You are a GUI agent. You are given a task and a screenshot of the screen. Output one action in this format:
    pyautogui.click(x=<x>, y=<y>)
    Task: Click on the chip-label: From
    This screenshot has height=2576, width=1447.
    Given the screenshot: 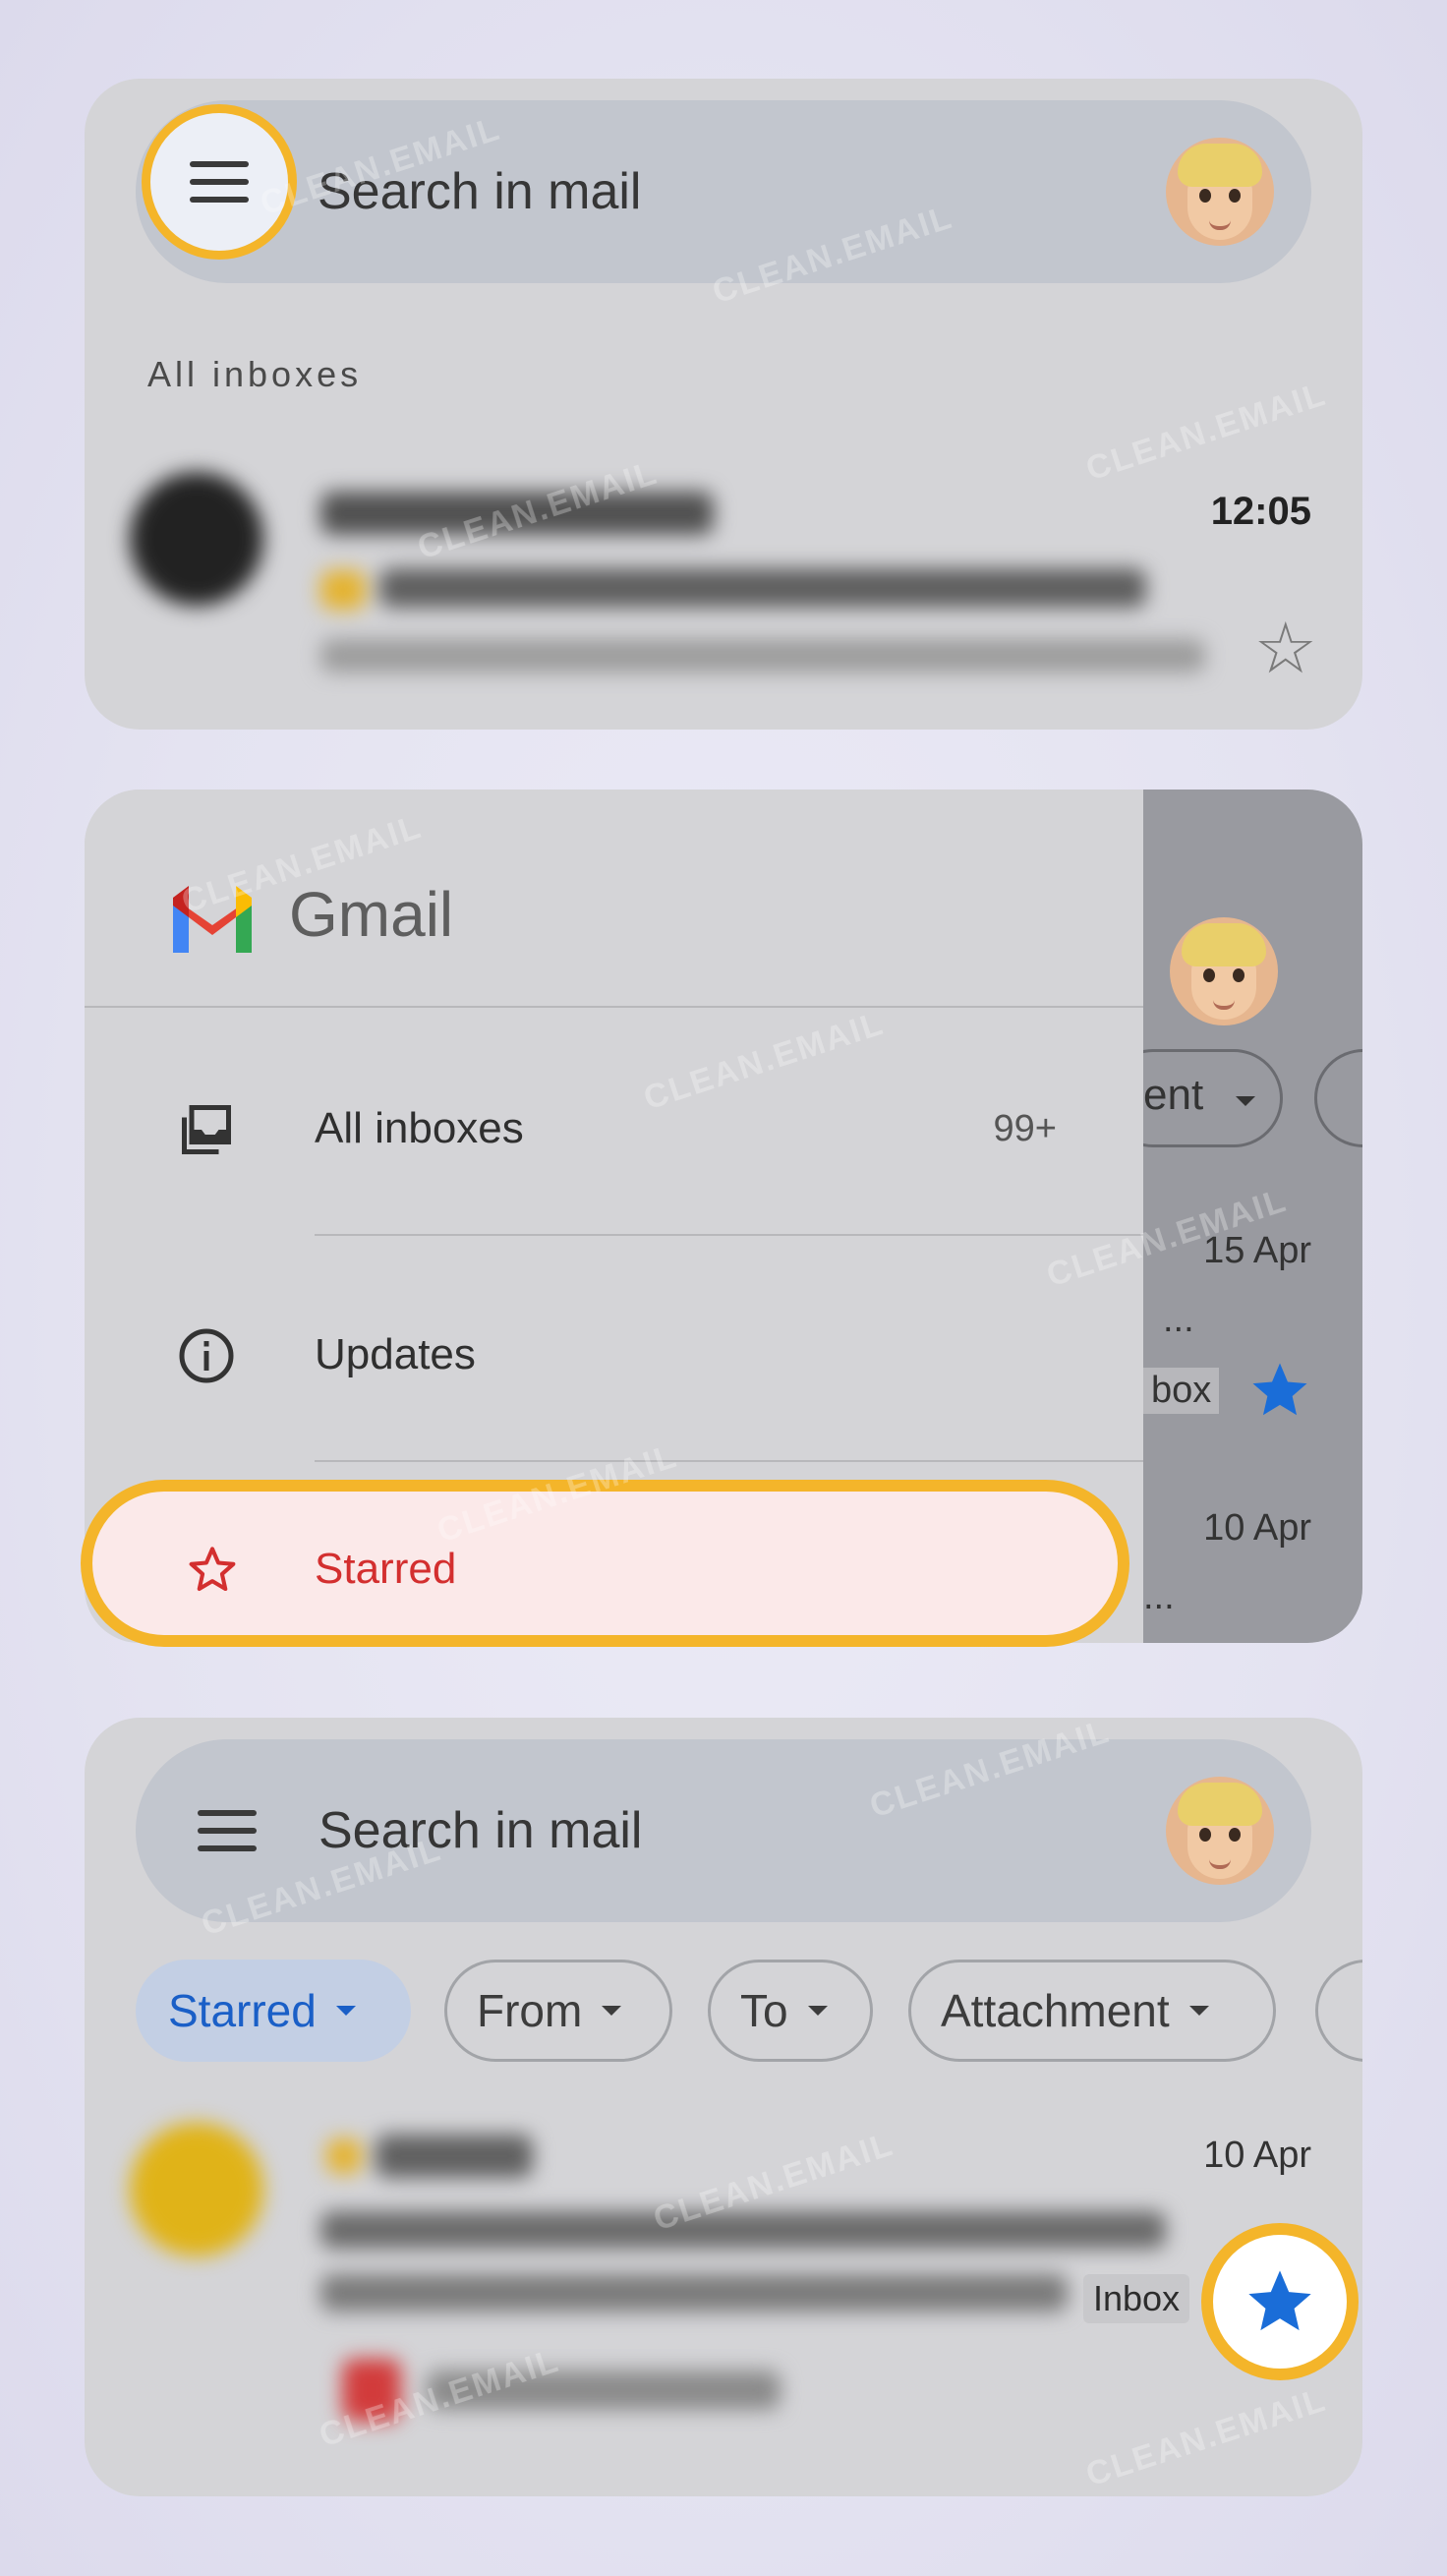 What is the action you would take?
    pyautogui.click(x=530, y=2010)
    